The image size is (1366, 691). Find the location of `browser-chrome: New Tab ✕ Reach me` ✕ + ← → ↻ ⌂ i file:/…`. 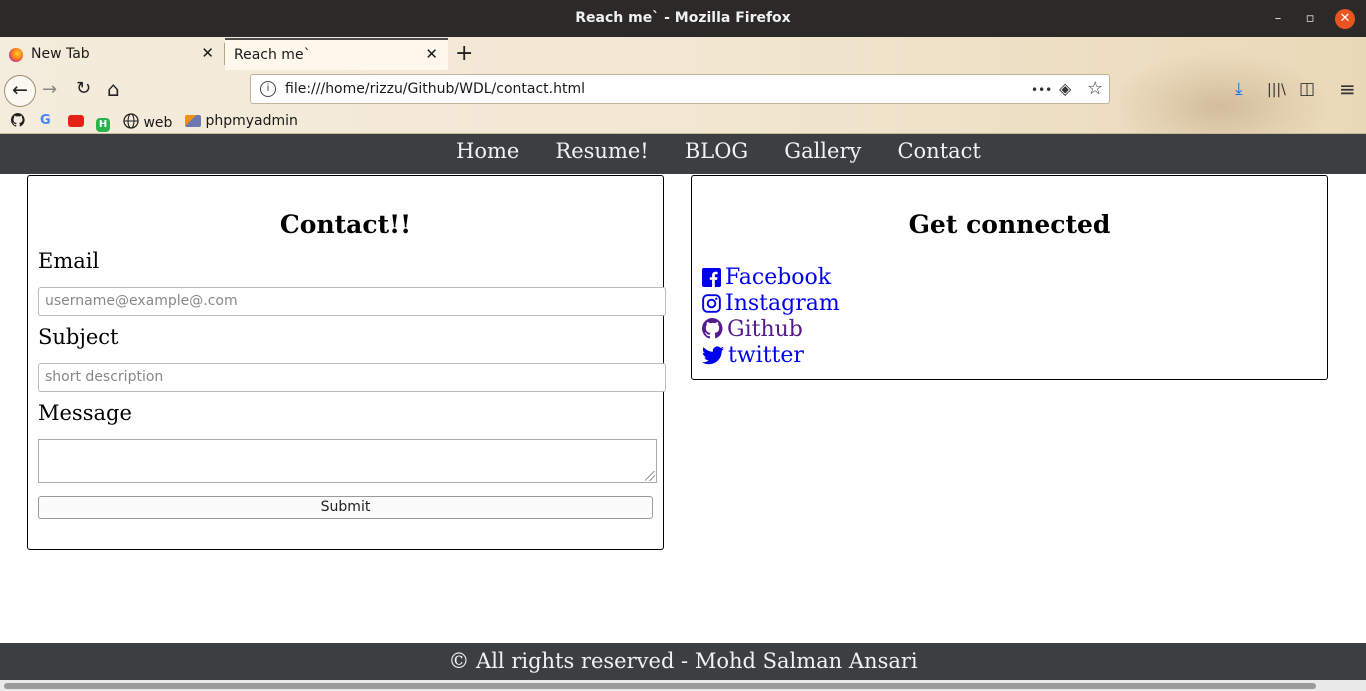

browser-chrome: New Tab ✕ Reach me` ✕ + ← → ↻ ⌂ i file:/… is located at coordinates (683, 85).